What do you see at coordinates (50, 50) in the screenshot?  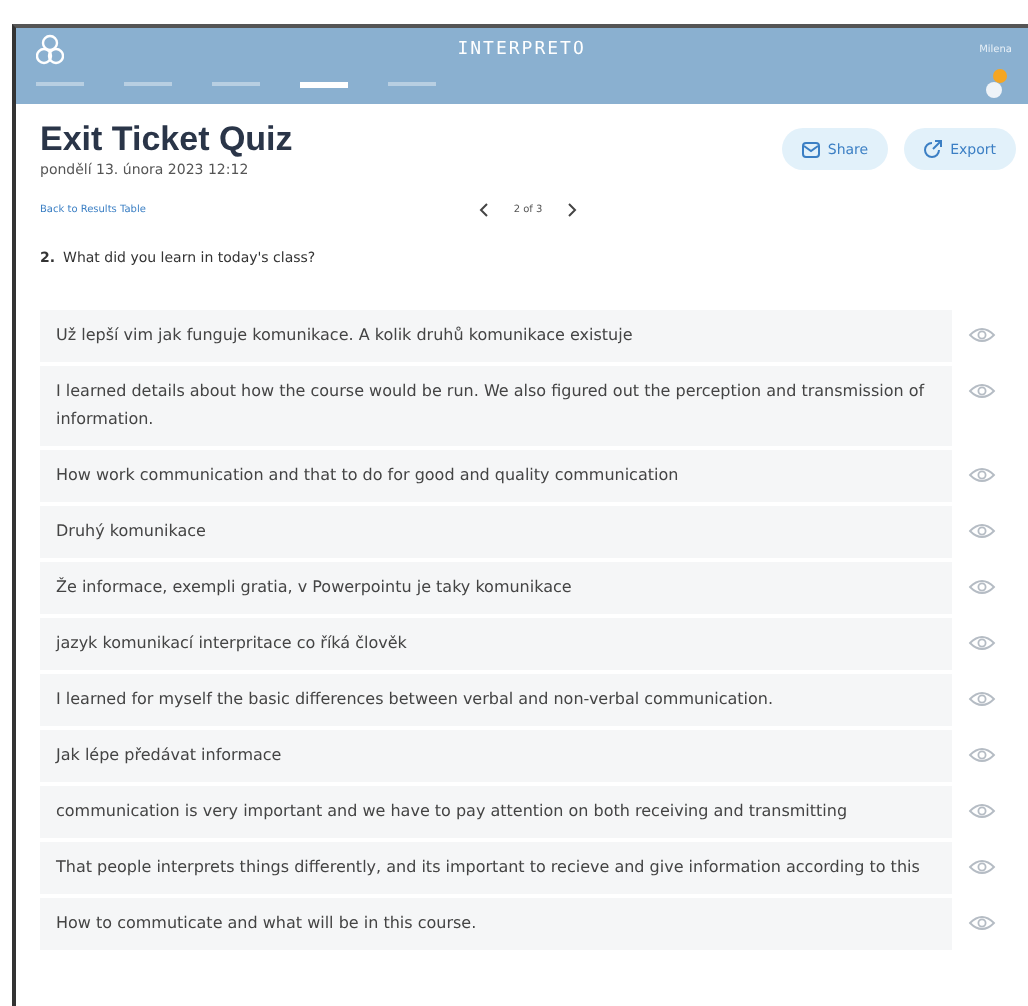 I see `logo-icon` at bounding box center [50, 50].